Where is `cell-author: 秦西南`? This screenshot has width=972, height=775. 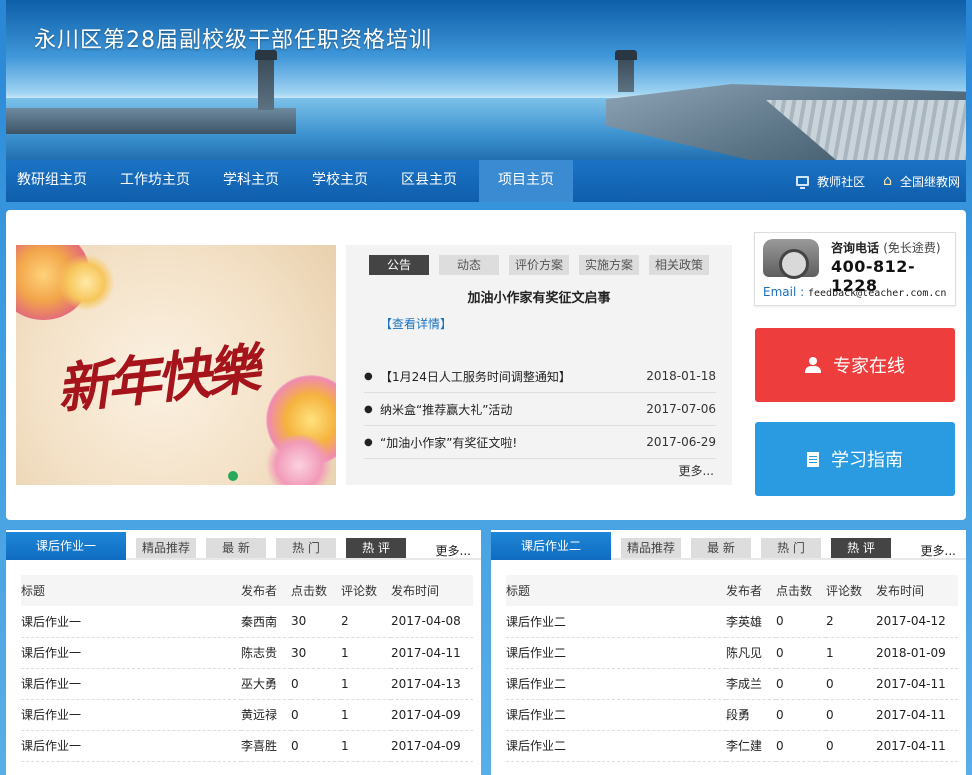
cell-author: 秦西南 is located at coordinates (266, 622).